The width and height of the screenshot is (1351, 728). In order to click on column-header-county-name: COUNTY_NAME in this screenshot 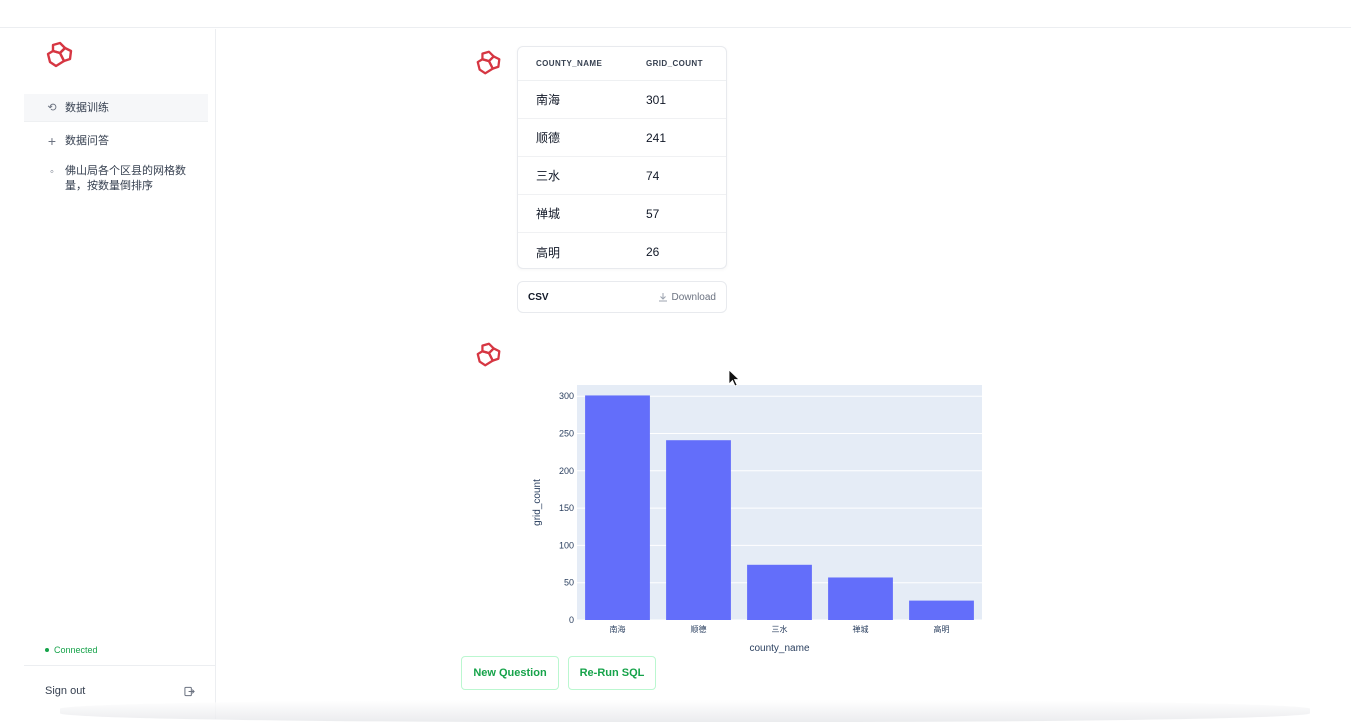, I will do `click(573, 63)`.